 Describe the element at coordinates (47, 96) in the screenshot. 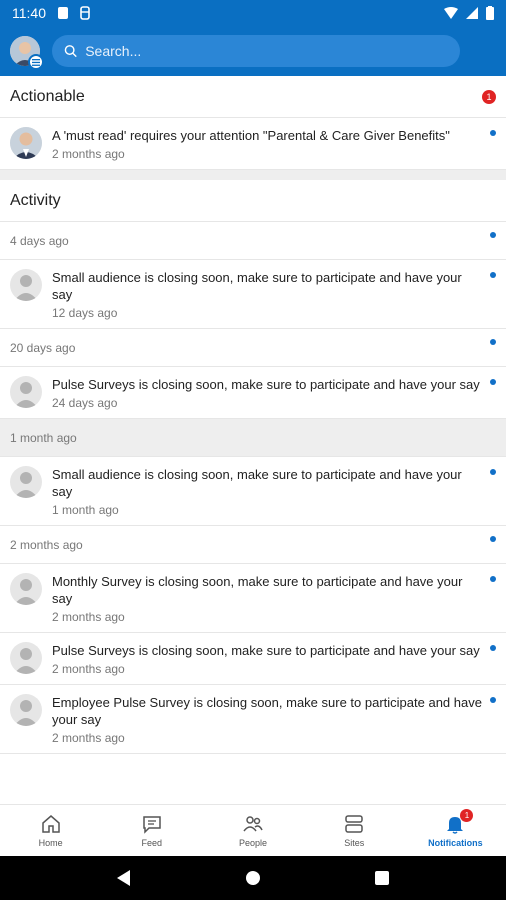

I see `actionable-title: Actionable` at that location.